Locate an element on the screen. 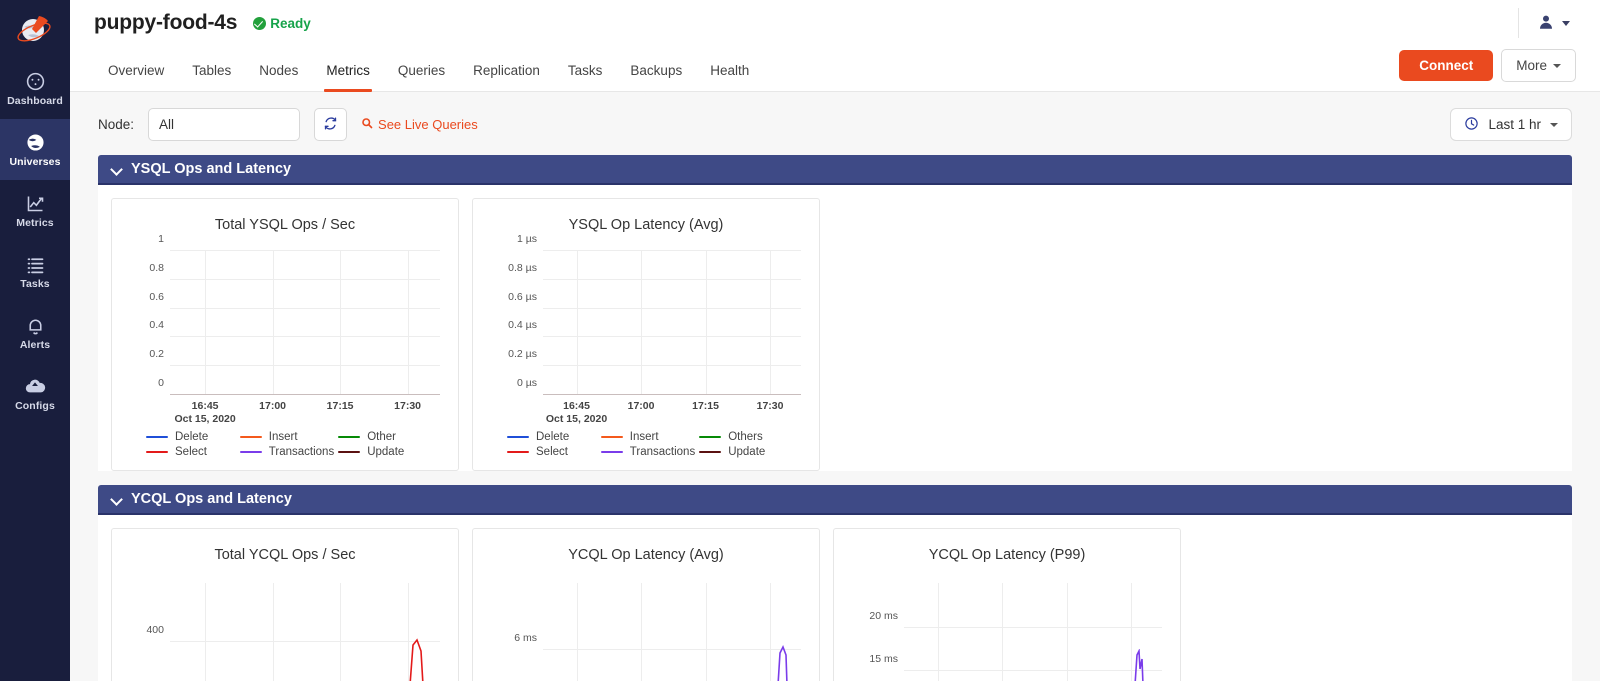 This screenshot has height=681, width=1600. time-range-picker: Last 1 hr is located at coordinates (1511, 124).